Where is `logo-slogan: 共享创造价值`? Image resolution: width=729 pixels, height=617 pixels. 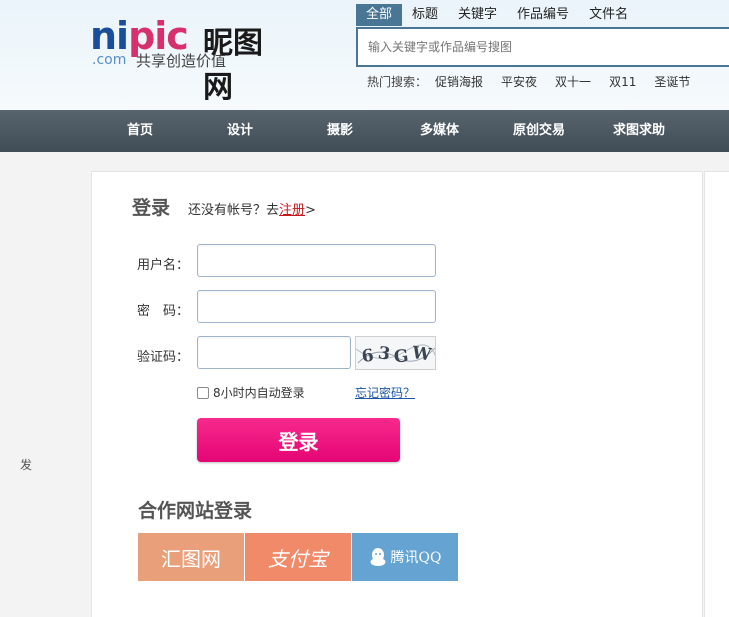 logo-slogan: 共享创造价值 is located at coordinates (181, 61).